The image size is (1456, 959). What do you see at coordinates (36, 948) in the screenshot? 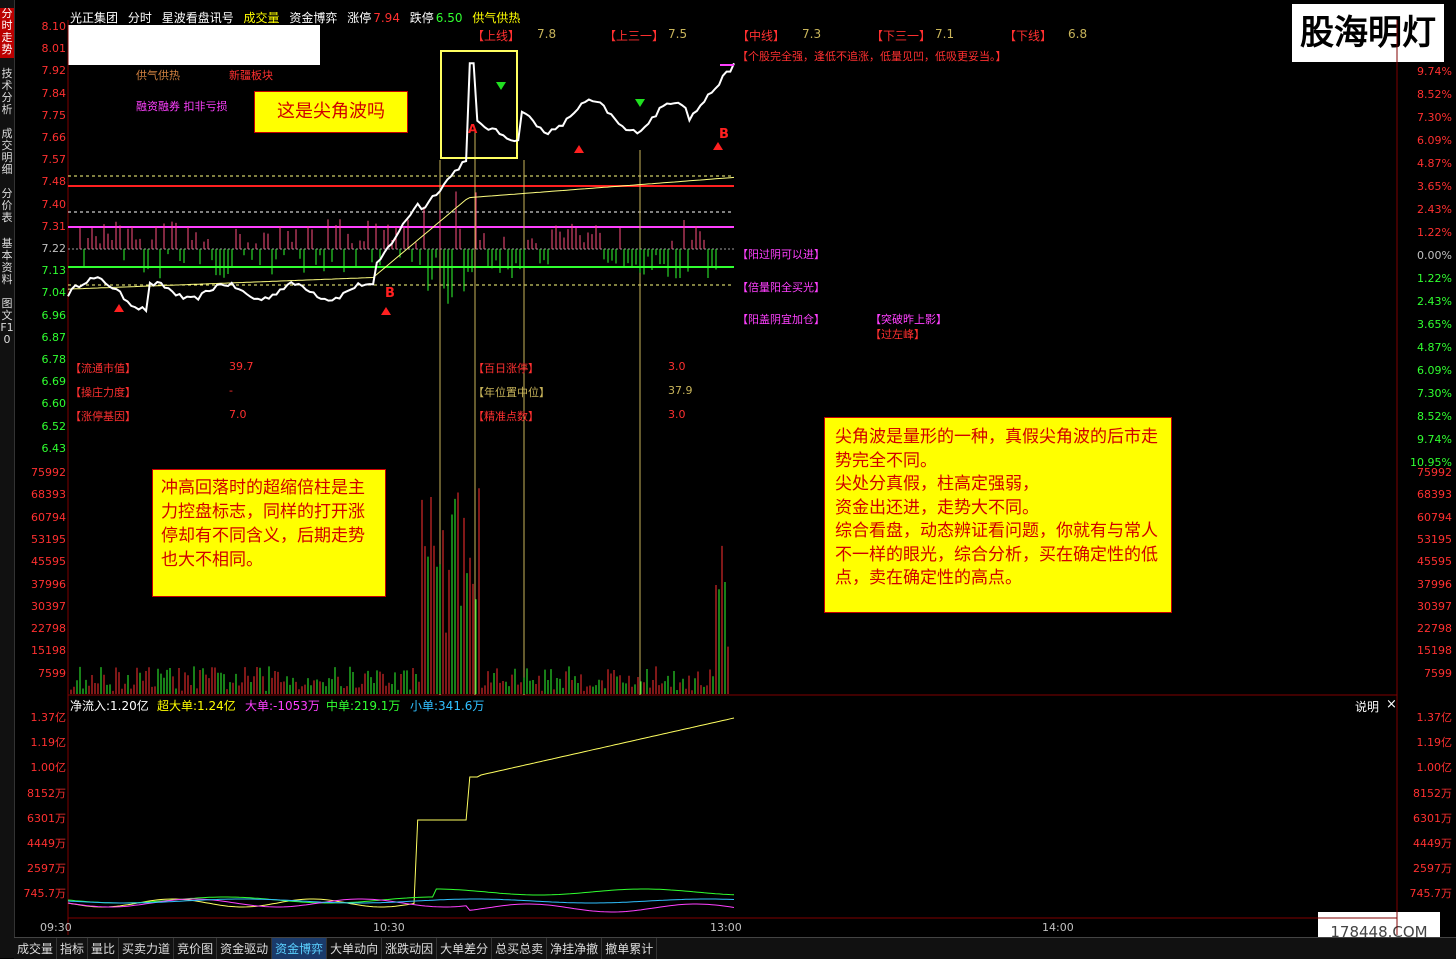
I see `bottom-tab: 成交量` at bounding box center [36, 948].